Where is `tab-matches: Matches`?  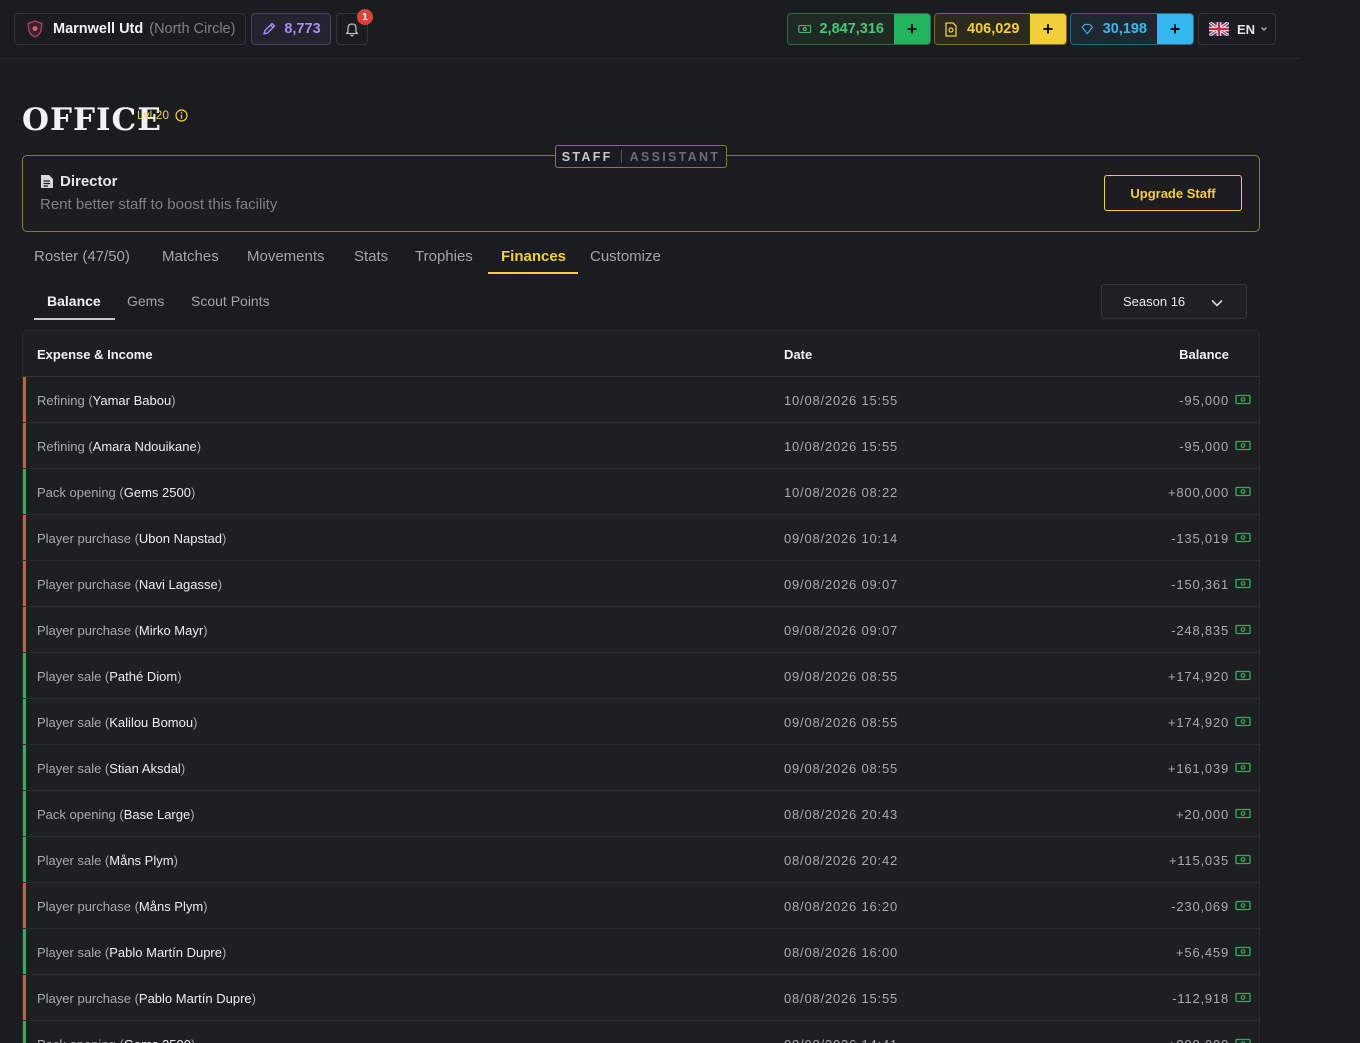 tab-matches: Matches is located at coordinates (190, 256).